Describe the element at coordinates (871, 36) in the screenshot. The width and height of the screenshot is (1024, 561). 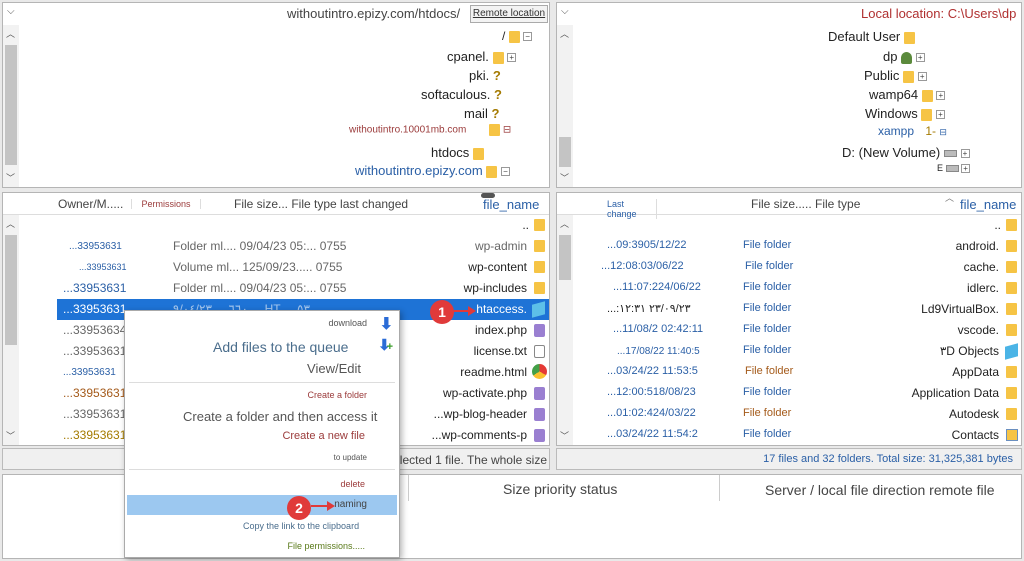
I see `tree-default-user: Default User` at that location.